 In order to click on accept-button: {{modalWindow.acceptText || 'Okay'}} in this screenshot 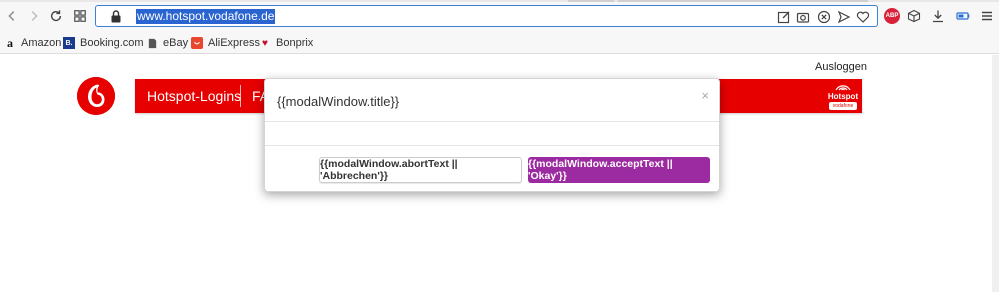, I will do `click(619, 170)`.